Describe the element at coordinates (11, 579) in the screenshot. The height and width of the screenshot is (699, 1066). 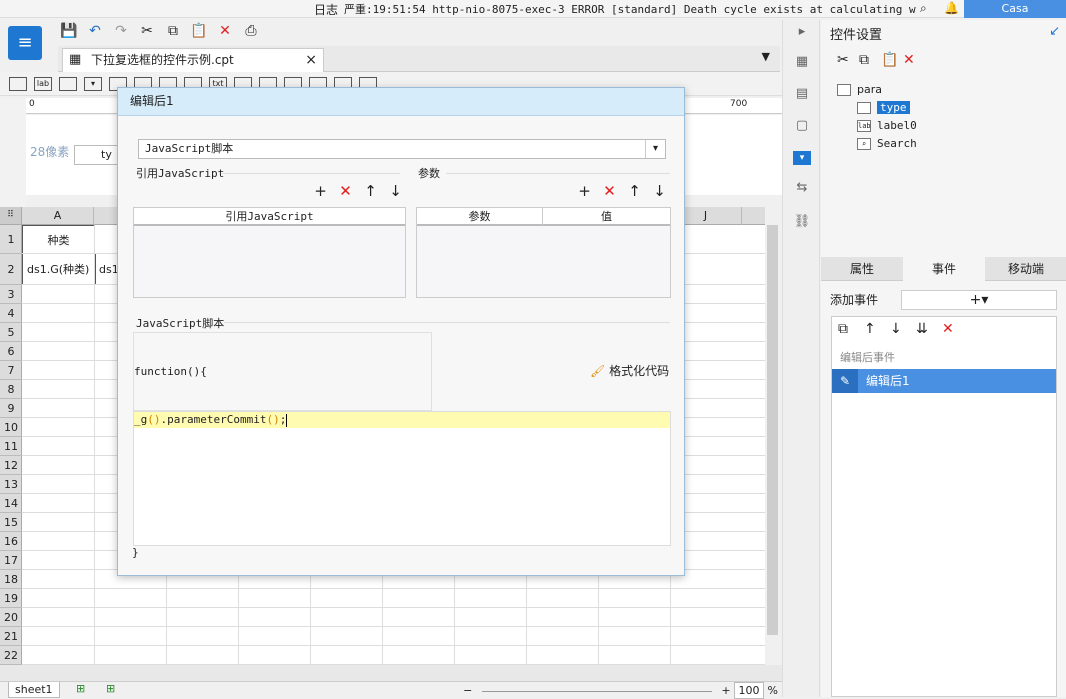
I see `row-header: 18` at that location.